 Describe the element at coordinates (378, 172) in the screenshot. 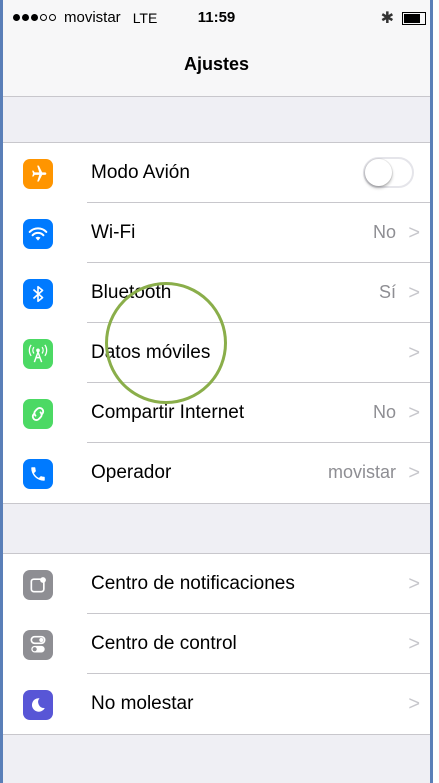

I see `toggle-knob` at that location.